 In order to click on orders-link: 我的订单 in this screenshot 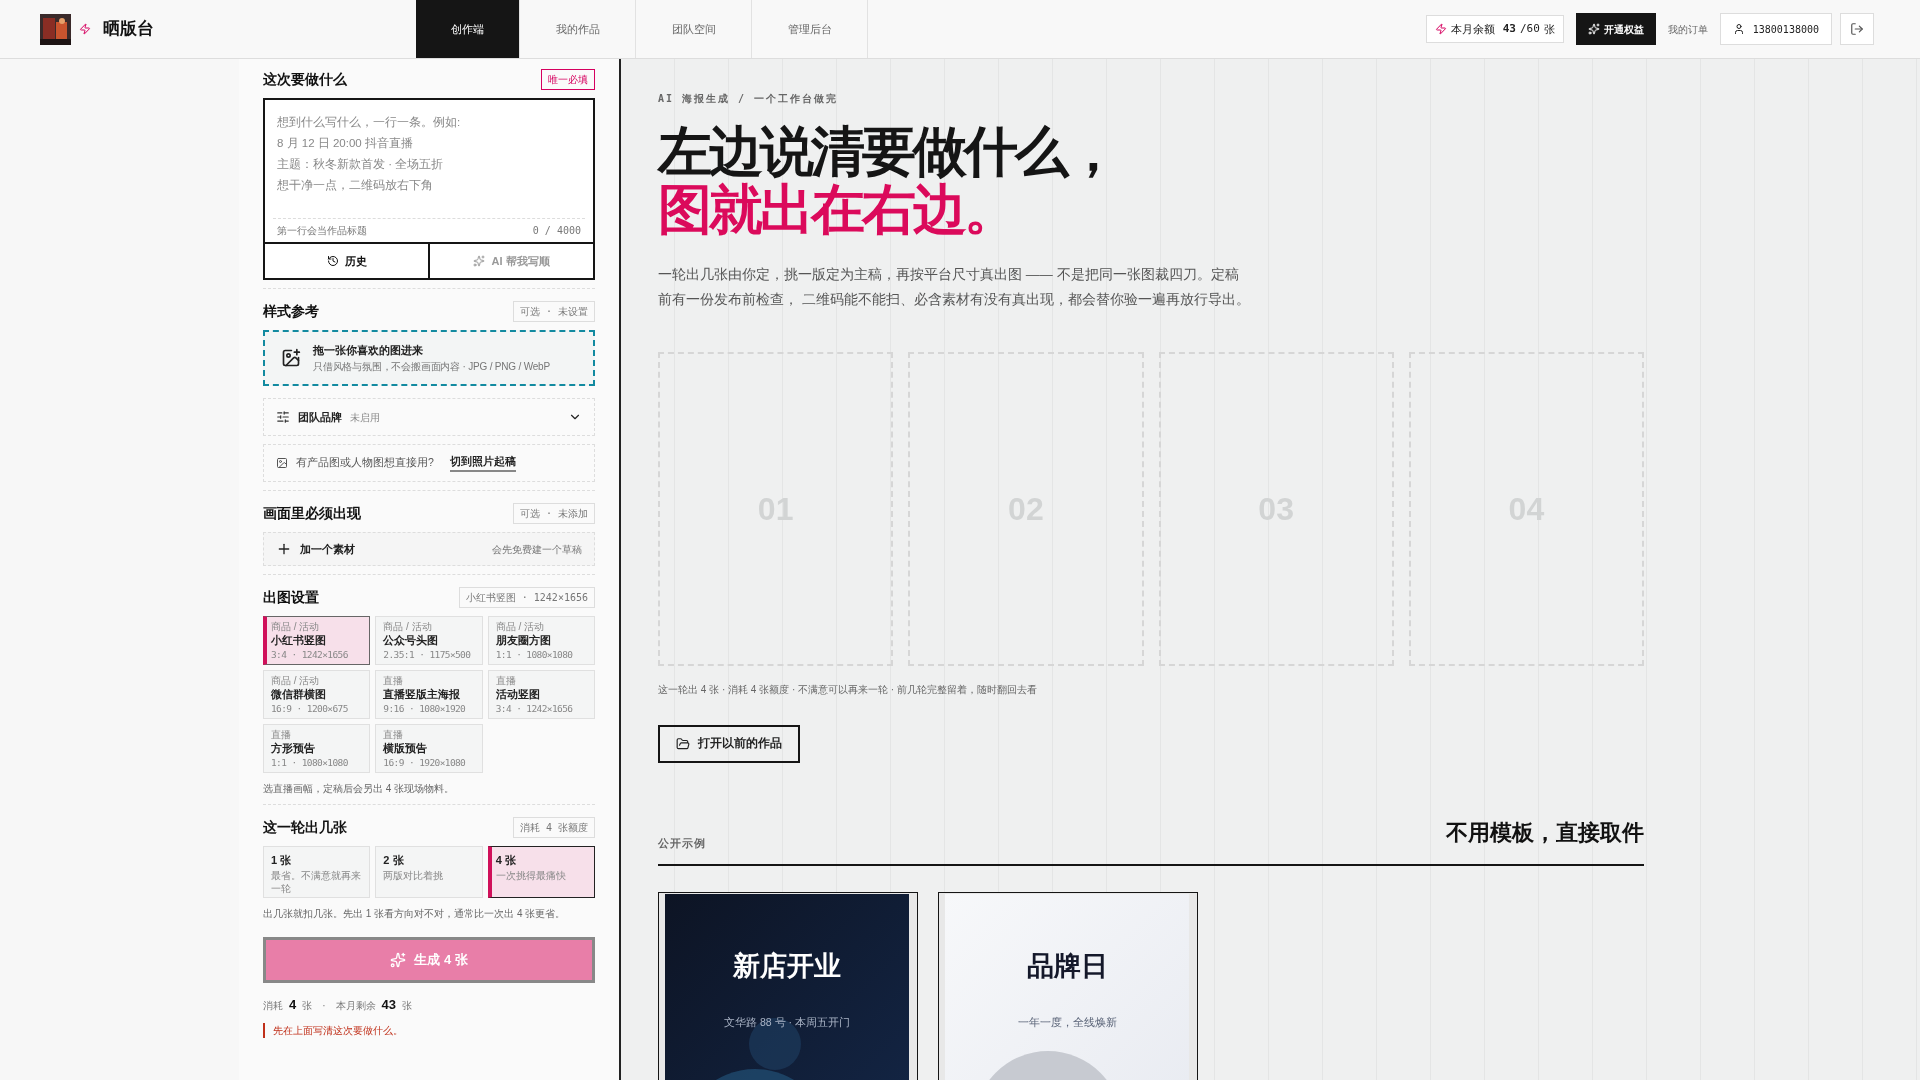, I will do `click(1687, 29)`.